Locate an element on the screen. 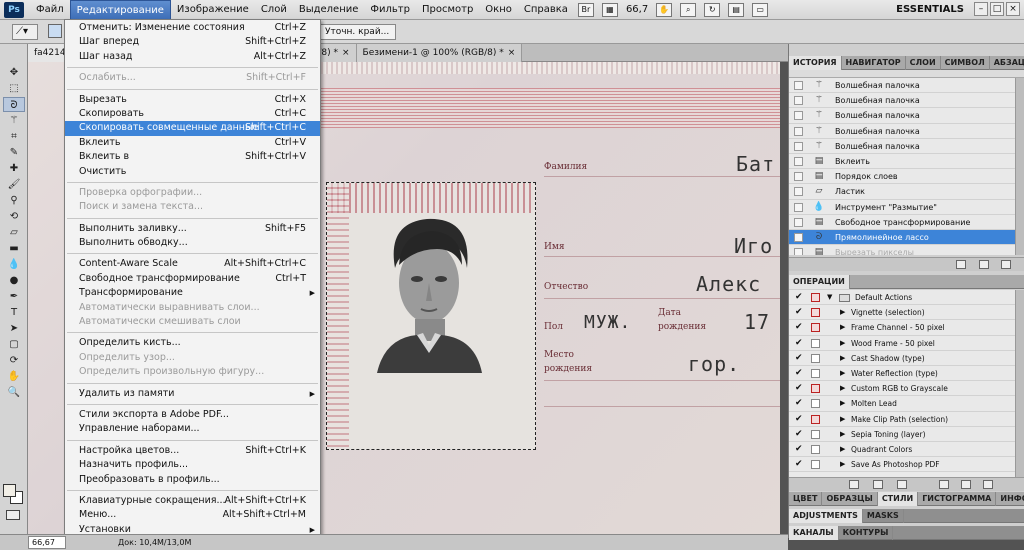  panel-tab: КОНТУРЫ is located at coordinates (866, 533).